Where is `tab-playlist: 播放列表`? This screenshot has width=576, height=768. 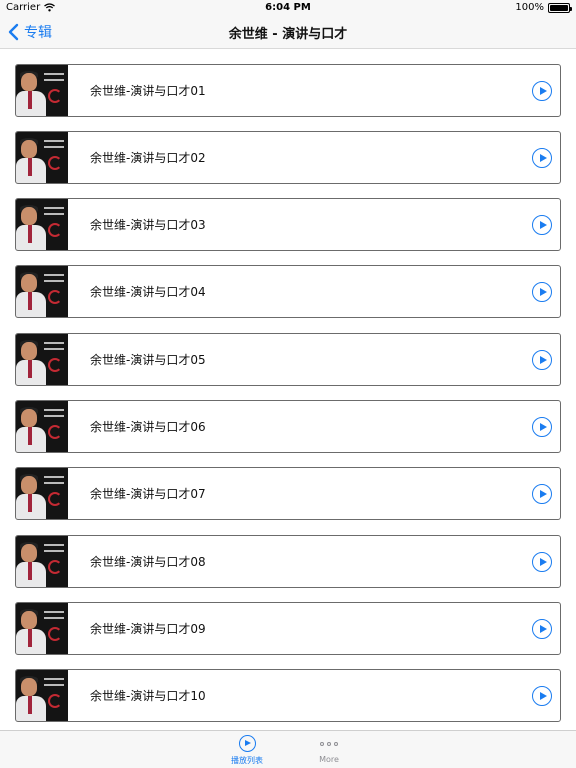
tab-playlist: 播放列表 is located at coordinates (247, 750).